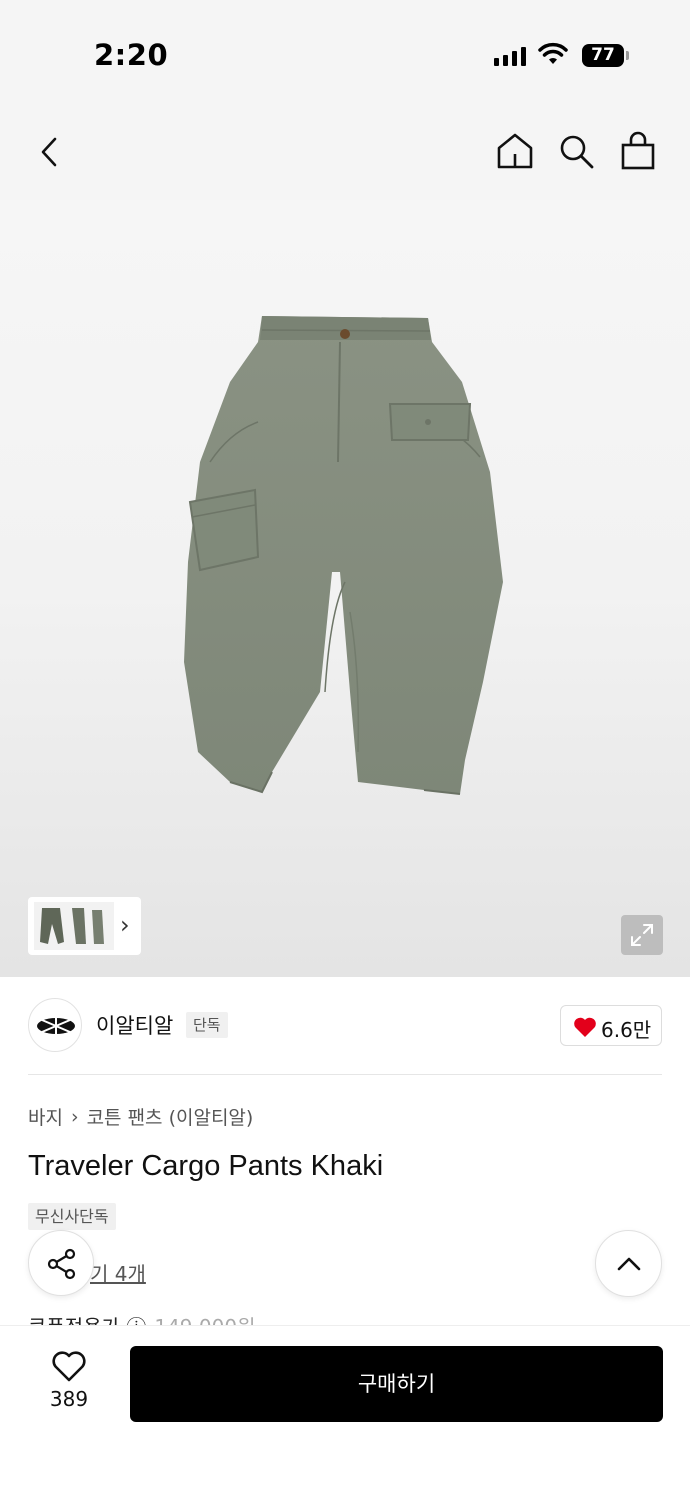 This screenshot has width=690, height=1500. I want to click on breadcrumb: 바지 › 코튼 팬츠 (이알티알), so click(140, 1116).